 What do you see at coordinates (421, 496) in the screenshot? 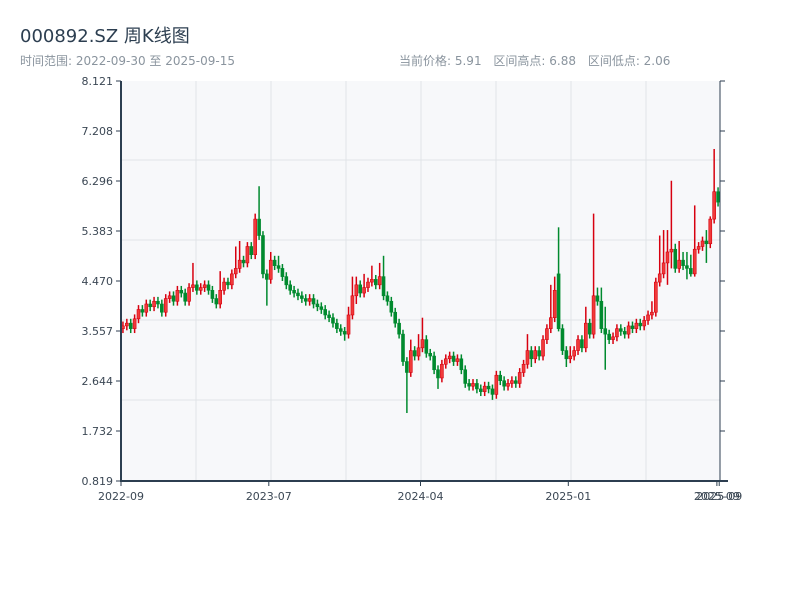
I see `x-tick-label: 2024-04` at bounding box center [421, 496].